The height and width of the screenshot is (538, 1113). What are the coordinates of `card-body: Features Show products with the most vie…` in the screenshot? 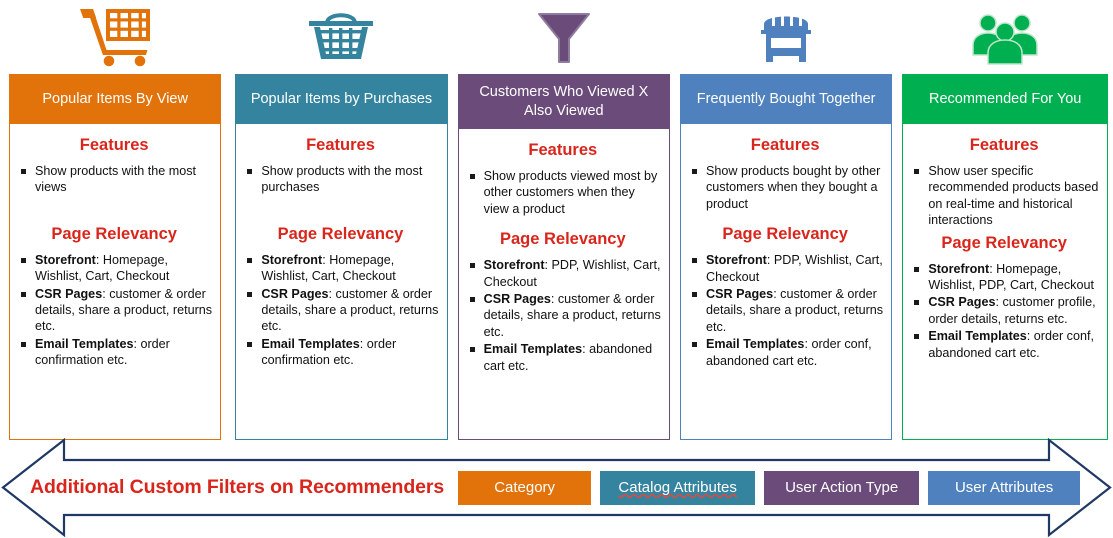 It's located at (115, 281).